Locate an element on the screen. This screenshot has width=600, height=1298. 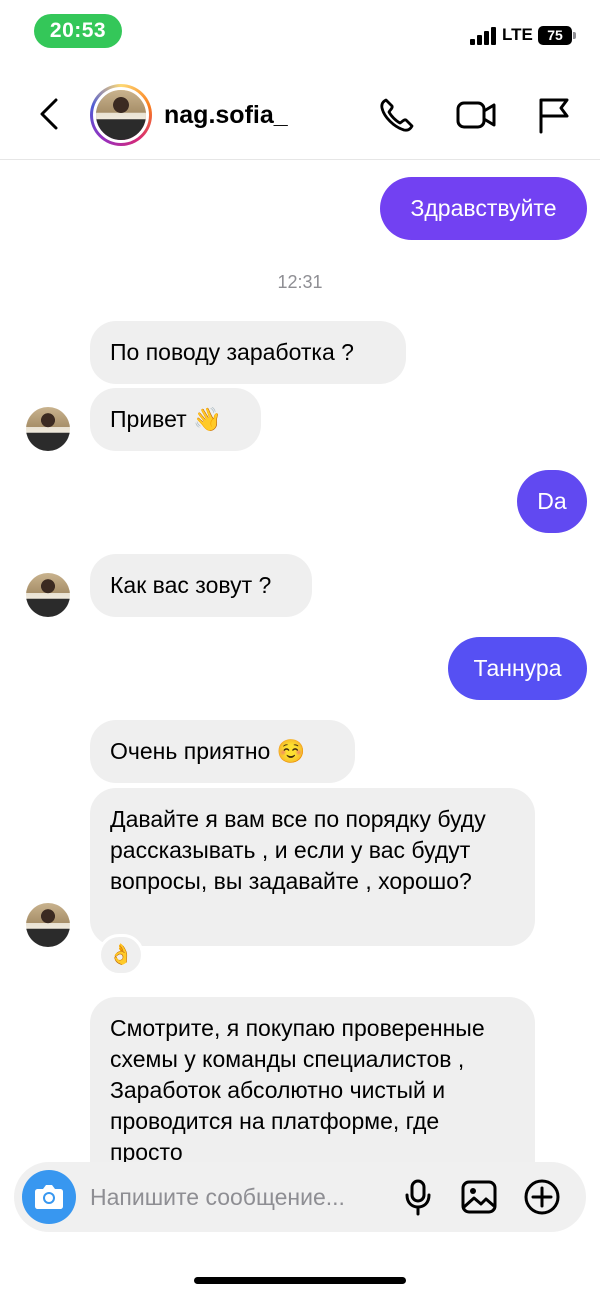
chevron-left-icon is located at coordinates (49, 114).